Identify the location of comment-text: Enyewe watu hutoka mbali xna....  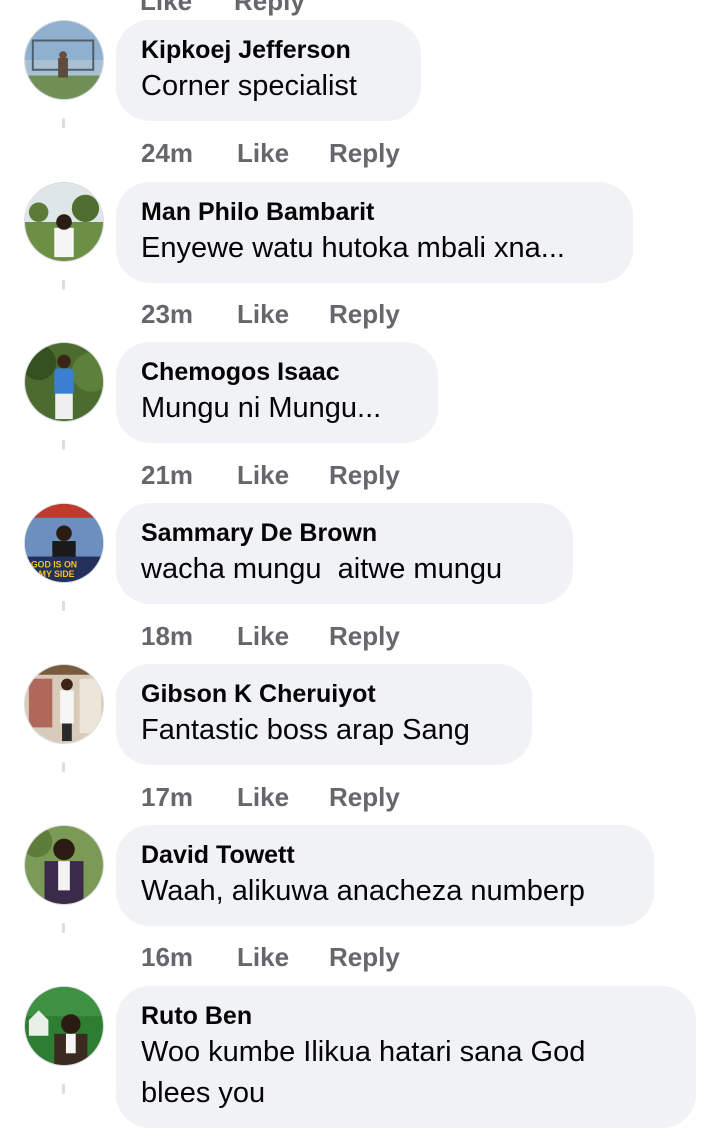
(353, 248).